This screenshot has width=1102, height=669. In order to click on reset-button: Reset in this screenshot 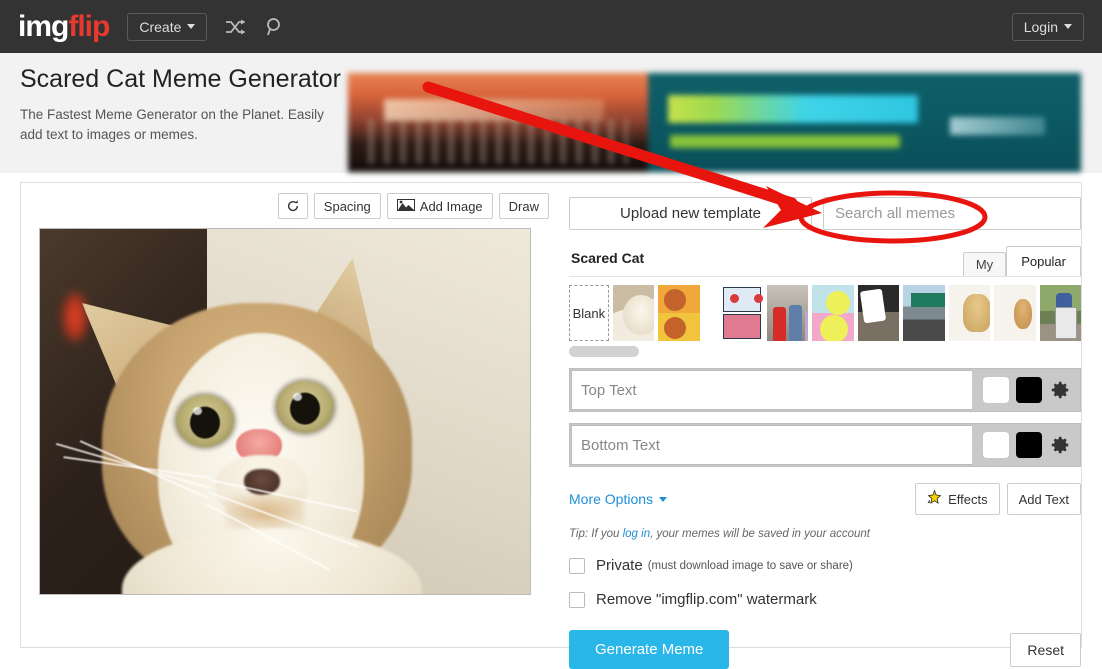, I will do `click(1045, 649)`.